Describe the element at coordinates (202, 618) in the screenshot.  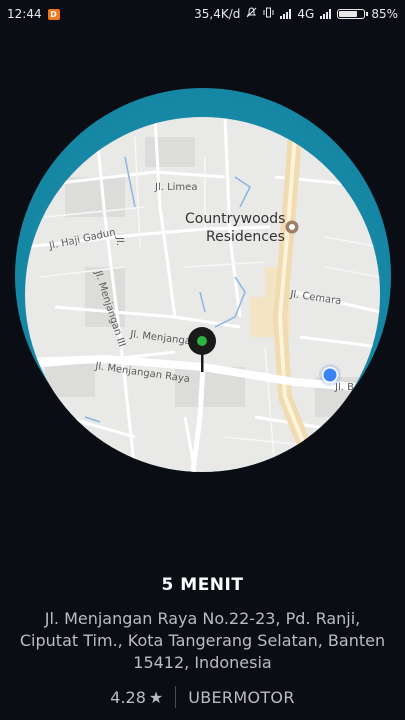
I see `address-line: Jl. Menjangan Raya No.22-23, Pd. Ranji,` at that location.